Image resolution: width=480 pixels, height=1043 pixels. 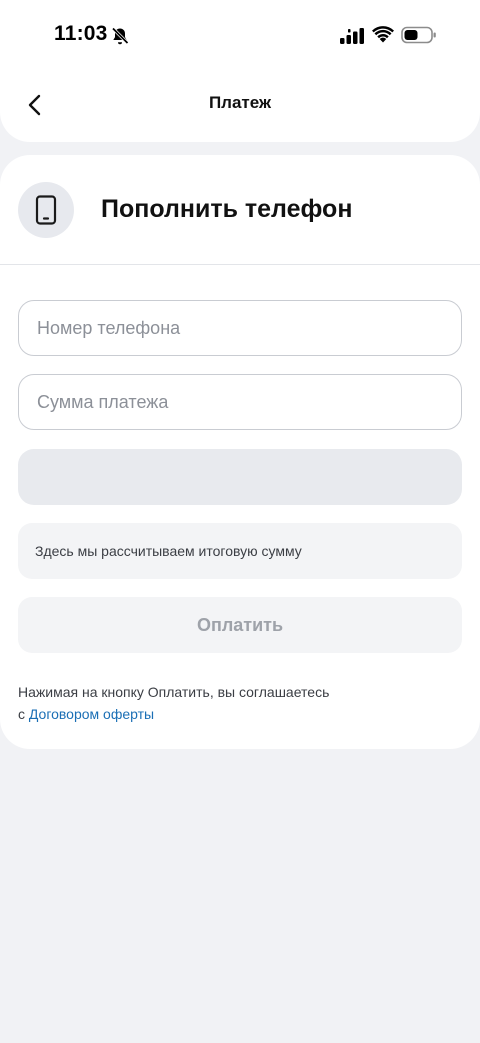 I want to click on terms-prefix: с, so click(x=23, y=714).